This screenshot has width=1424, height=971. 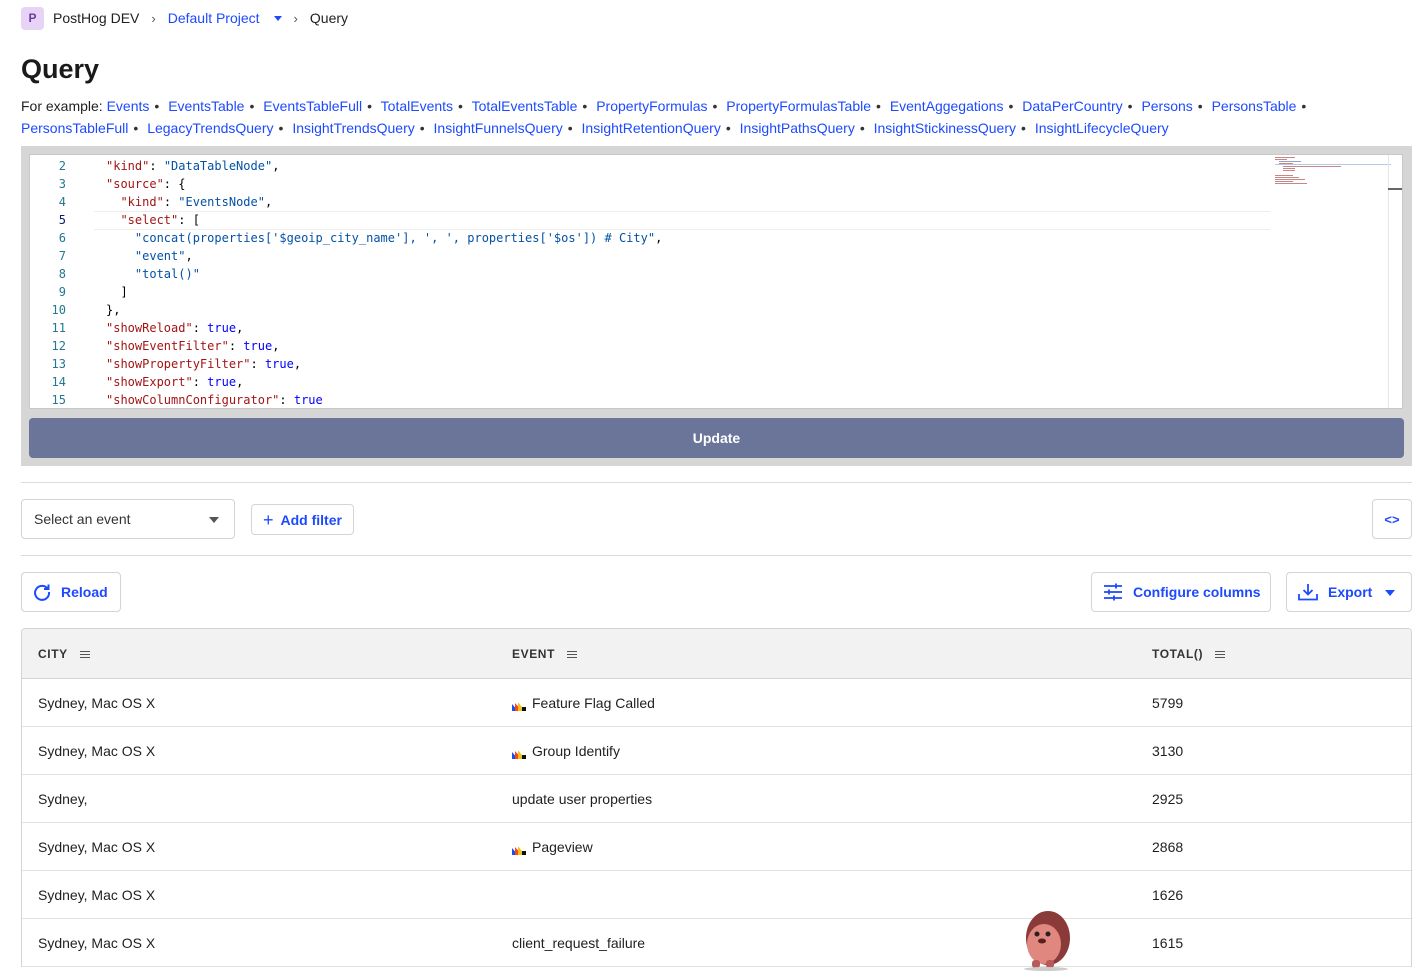 I want to click on update-button: Update, so click(x=716, y=438).